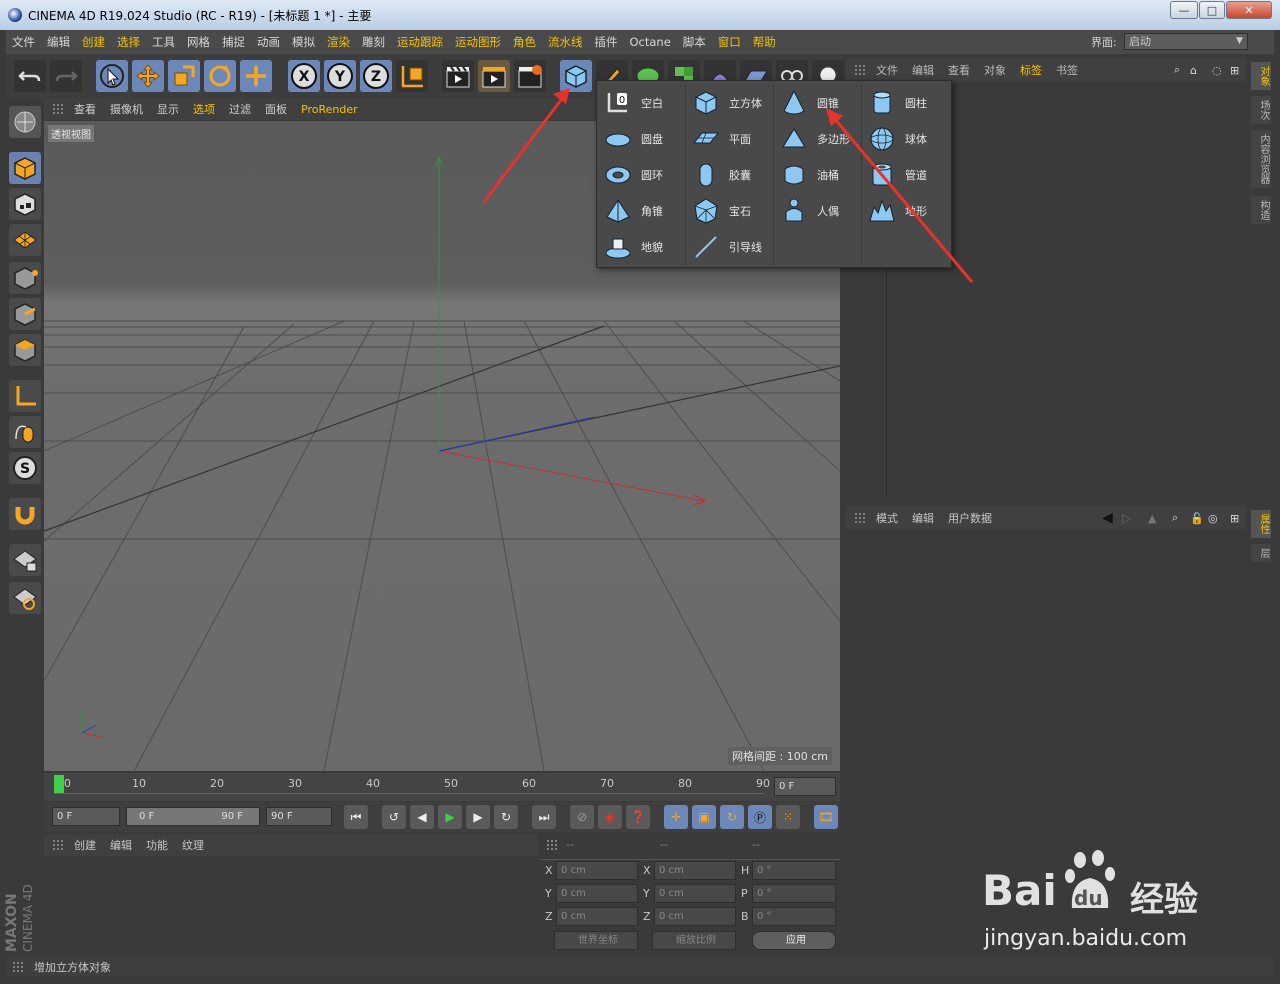 Image resolution: width=1280 pixels, height=984 pixels. What do you see at coordinates (193, 845) in the screenshot?
I see `material-menu-texture: 纹理` at bounding box center [193, 845].